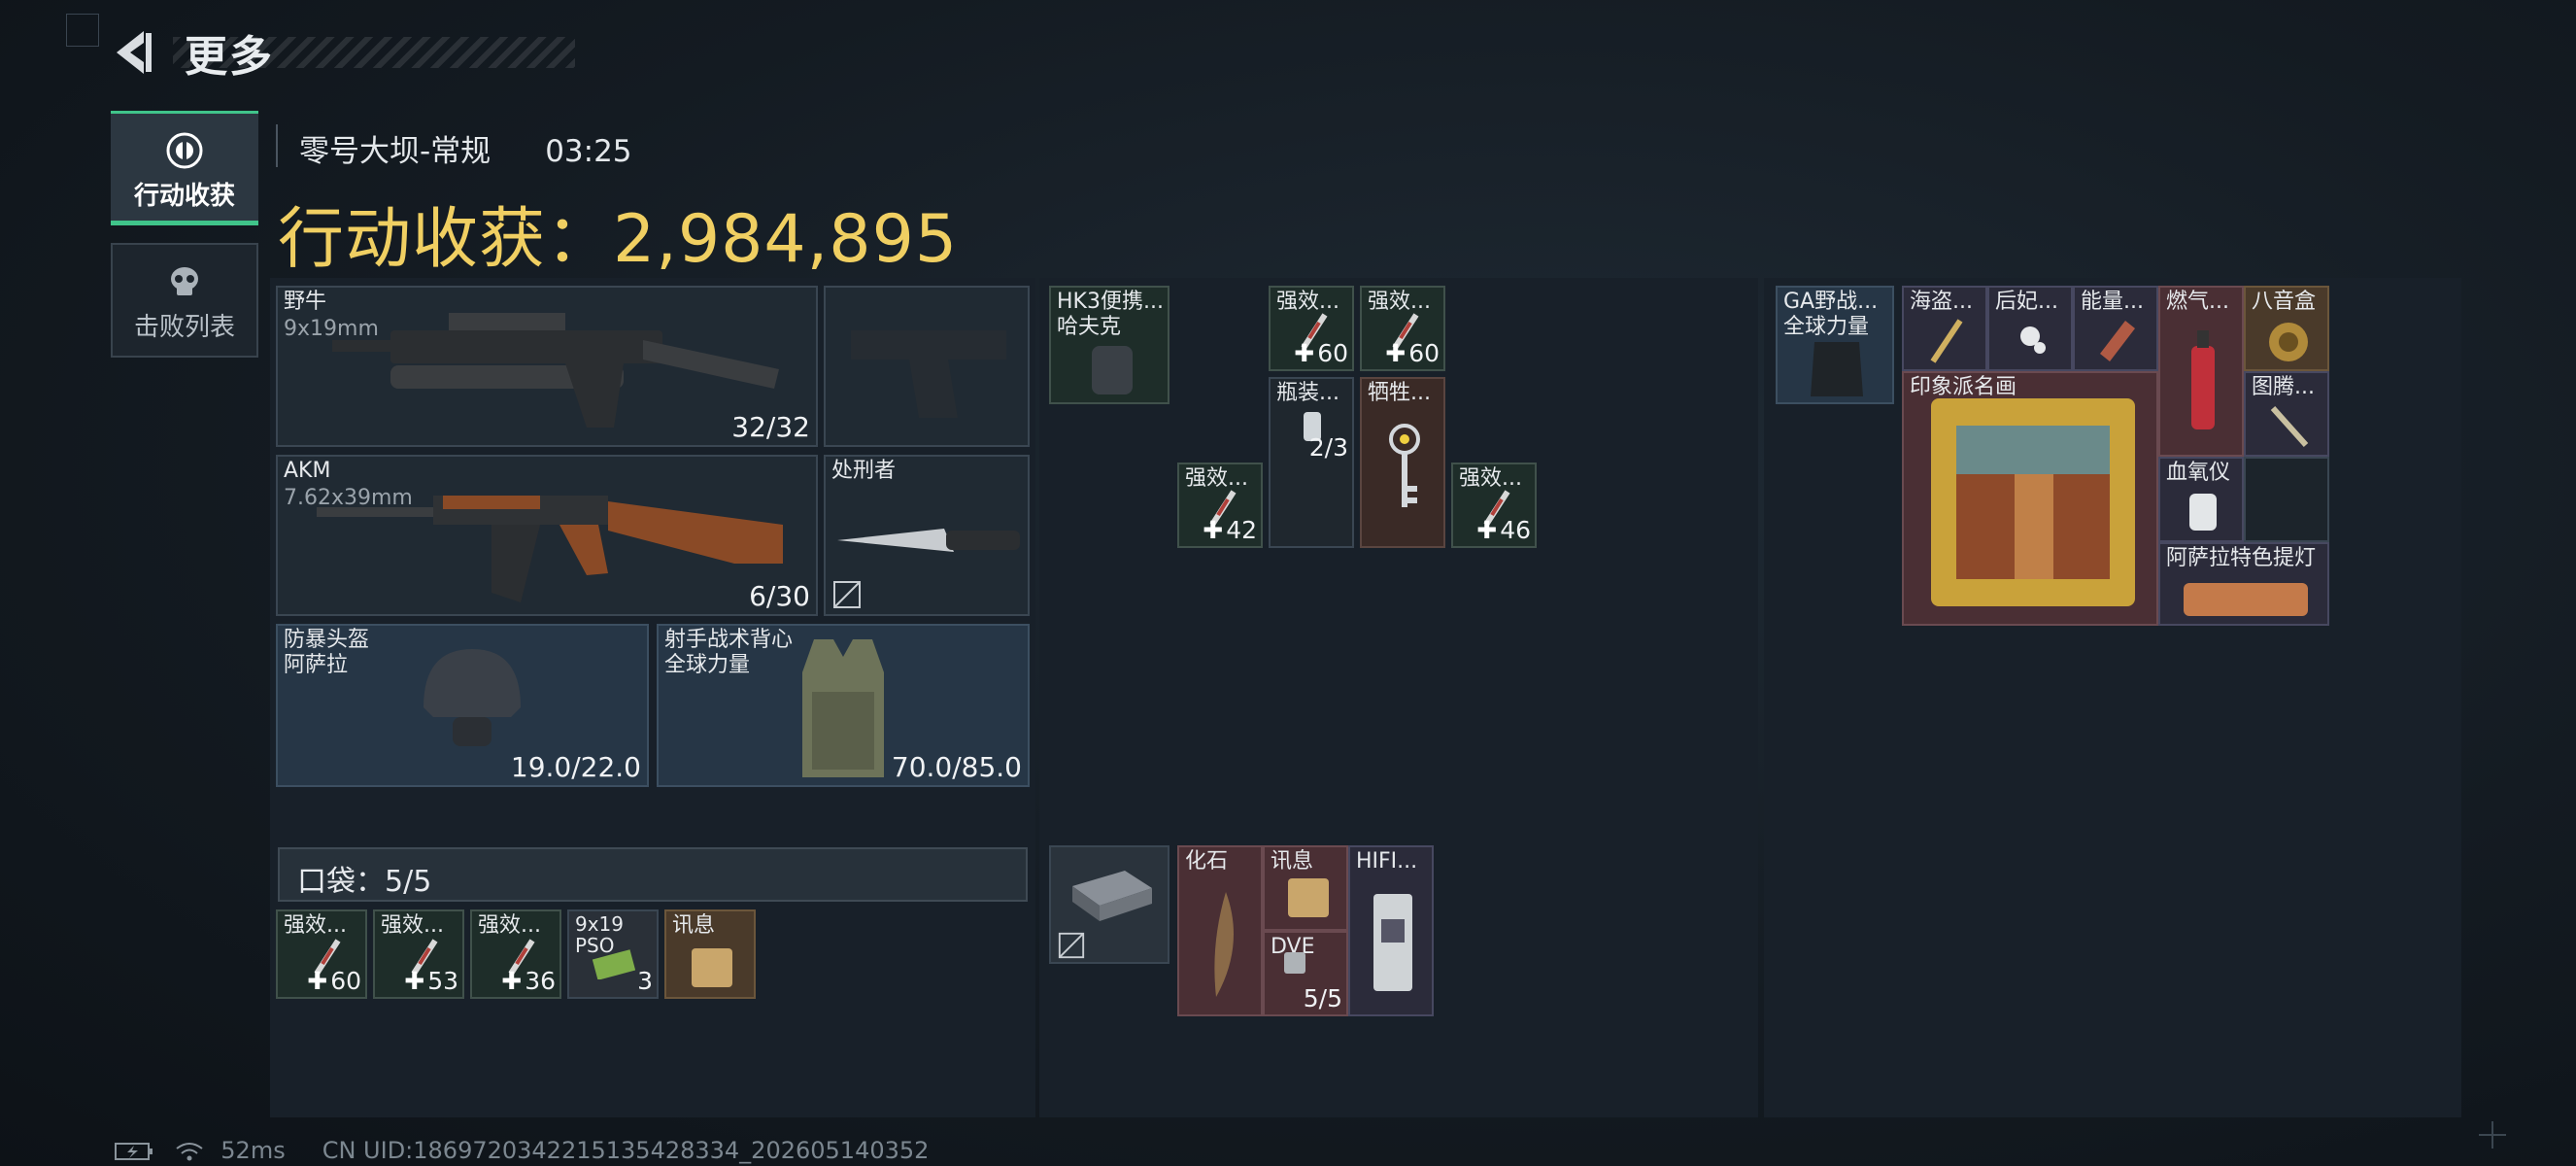  What do you see at coordinates (729, 640) in the screenshot?
I see `item-name: 射手战术背心` at bounding box center [729, 640].